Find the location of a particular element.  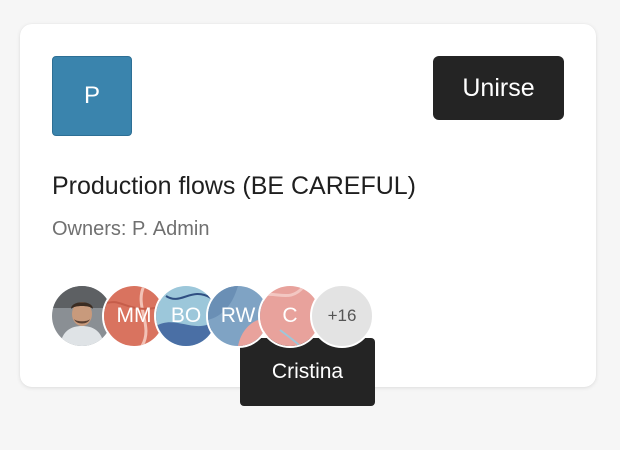

group-logo: P is located at coordinates (92, 96).